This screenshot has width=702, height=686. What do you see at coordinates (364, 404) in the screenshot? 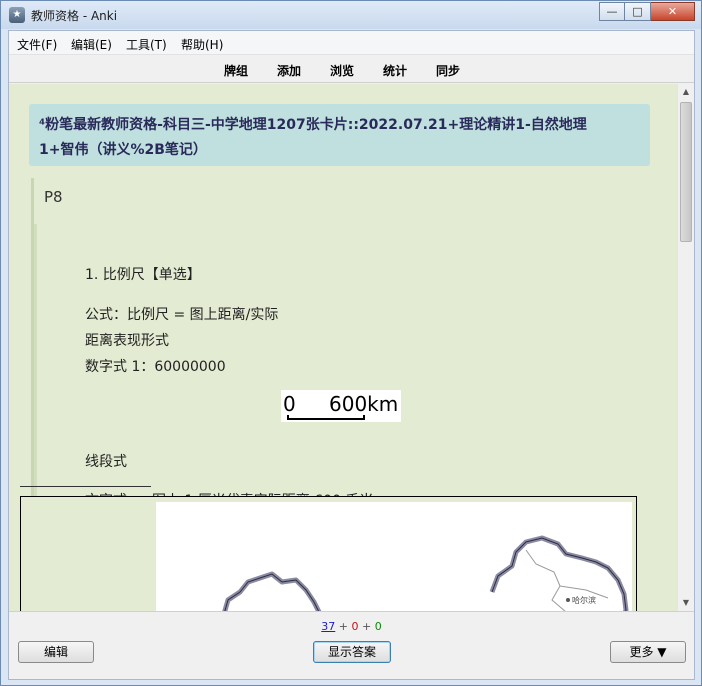
I see `scale-end-label: 600km` at bounding box center [364, 404].